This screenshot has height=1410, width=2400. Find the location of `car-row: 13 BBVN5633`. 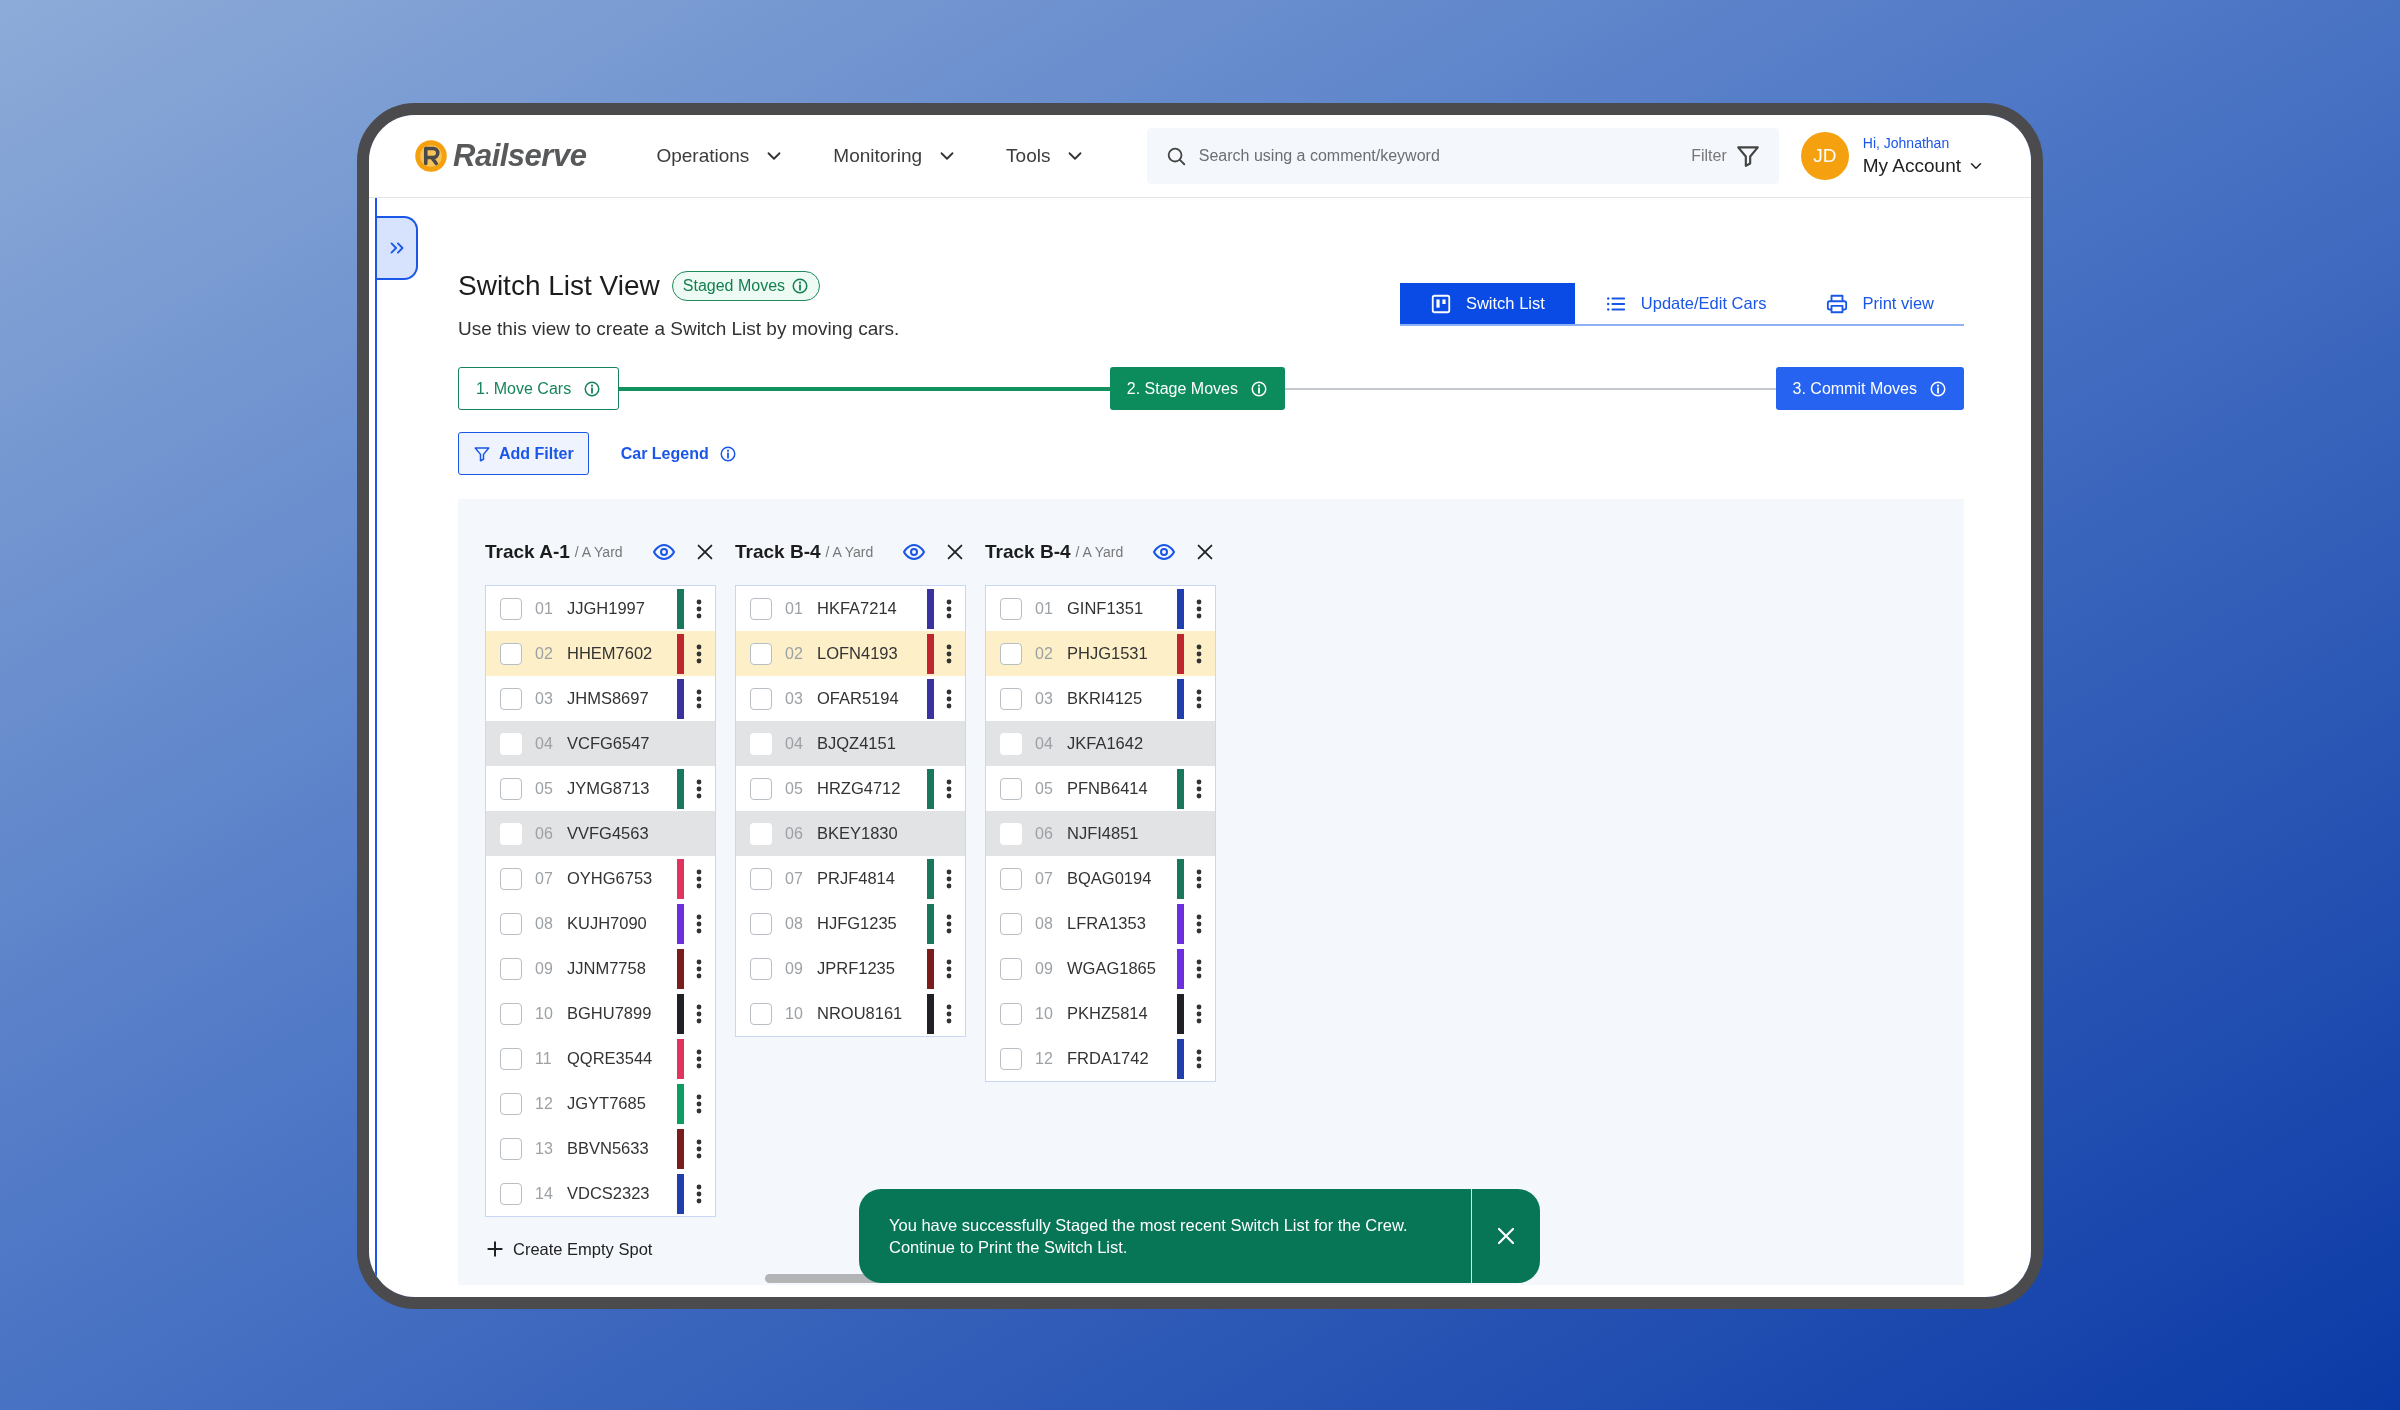

car-row: 13 BBVN5633 is located at coordinates (600, 1148).